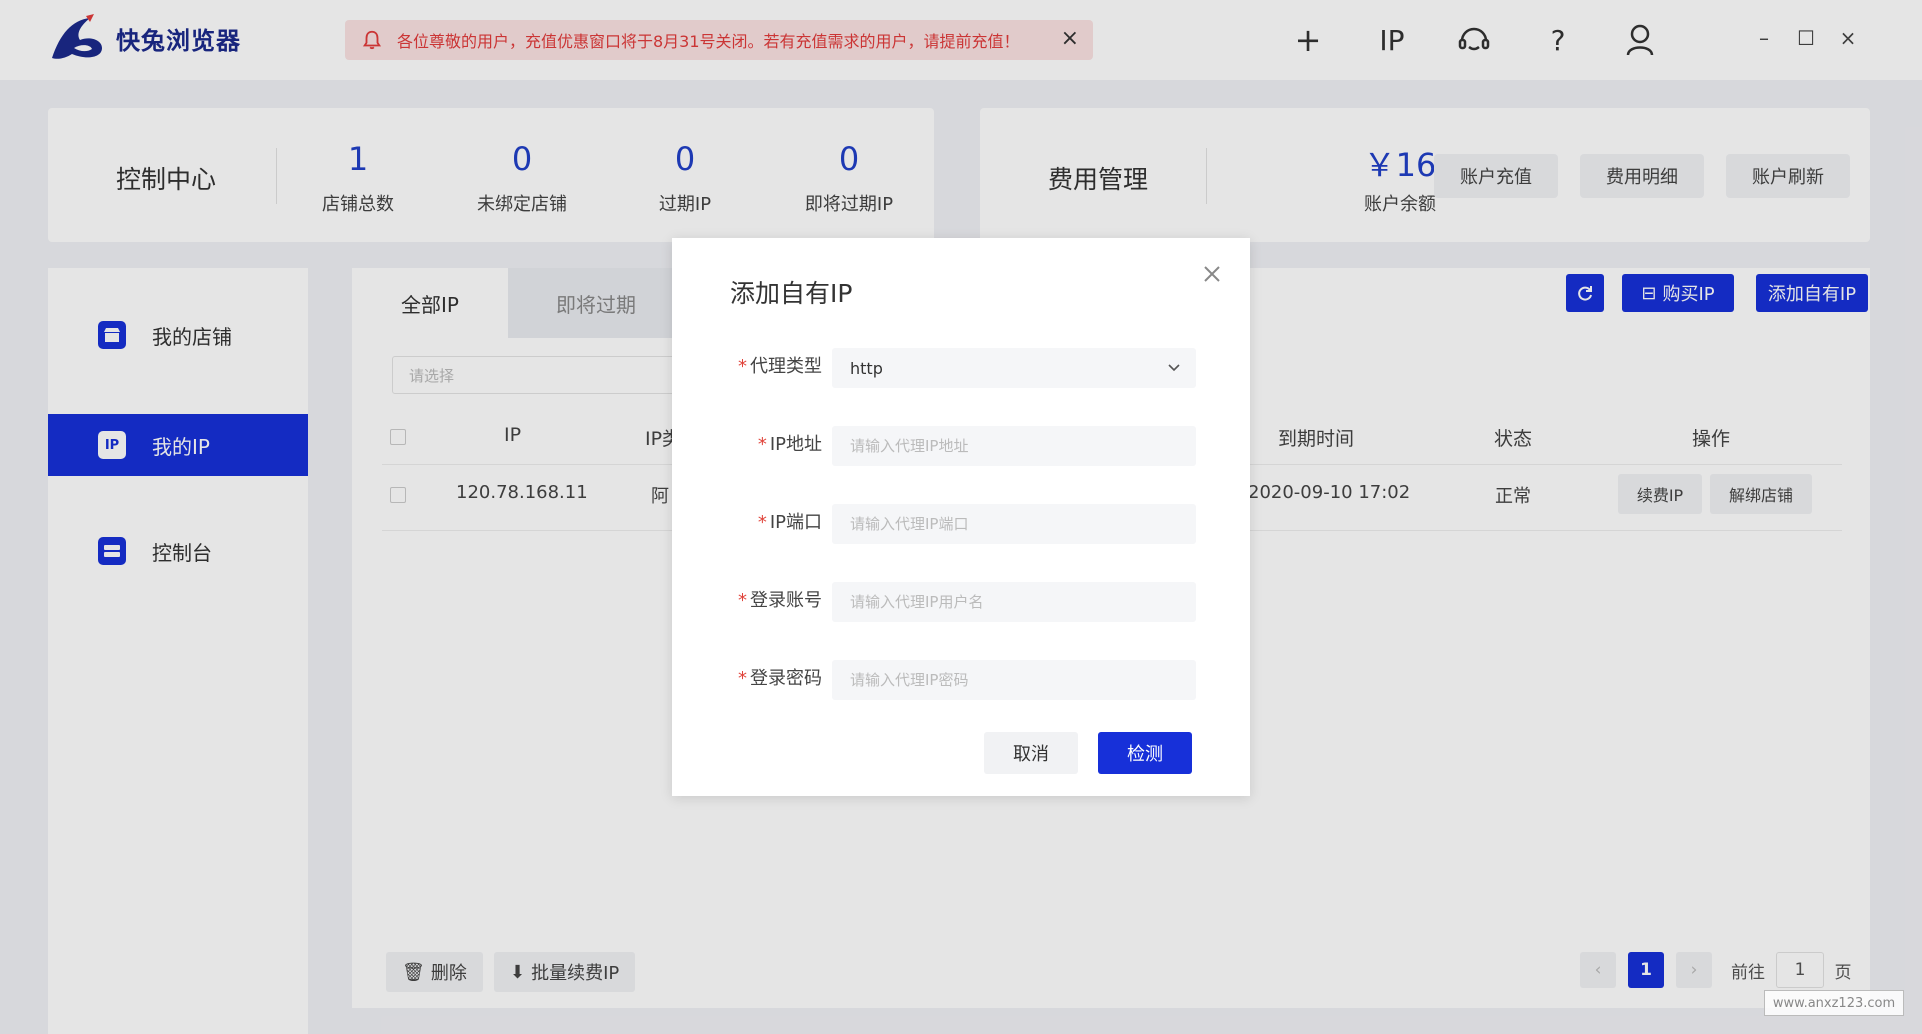 The image size is (1922, 1034). I want to click on proxy-type-label: * 代理类型, so click(767, 365).